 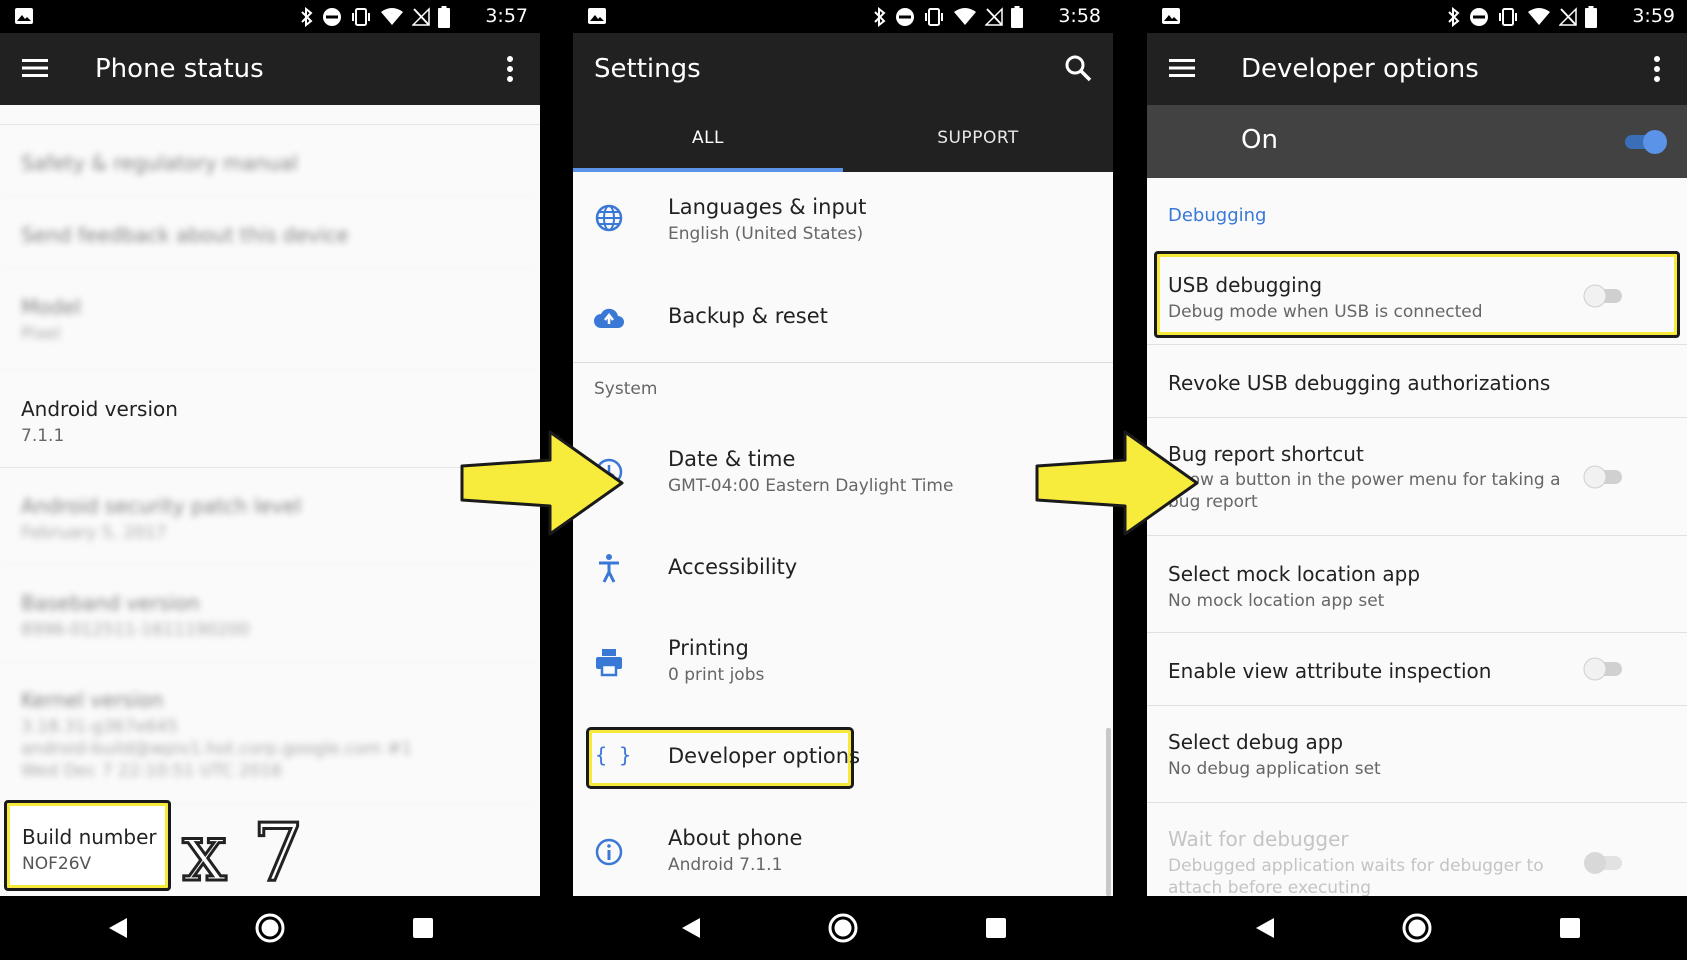 I want to click on wifi-icon, so click(x=392, y=16).